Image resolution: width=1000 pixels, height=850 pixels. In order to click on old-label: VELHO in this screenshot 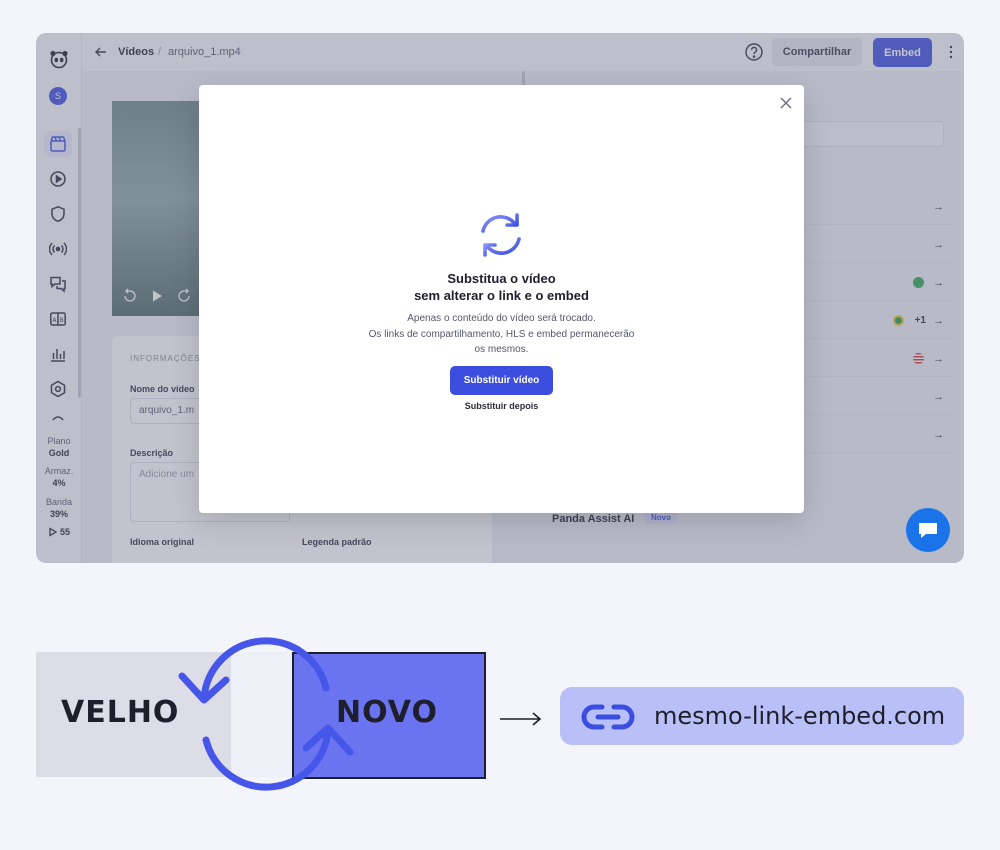, I will do `click(120, 712)`.